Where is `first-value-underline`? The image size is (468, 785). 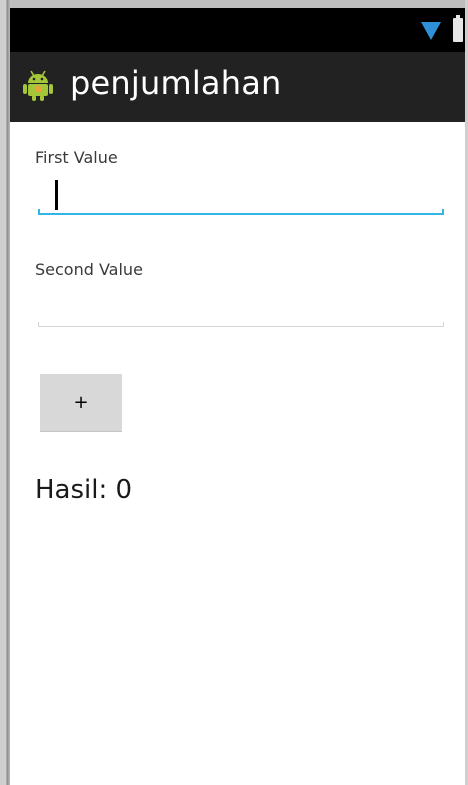 first-value-underline is located at coordinates (241, 212).